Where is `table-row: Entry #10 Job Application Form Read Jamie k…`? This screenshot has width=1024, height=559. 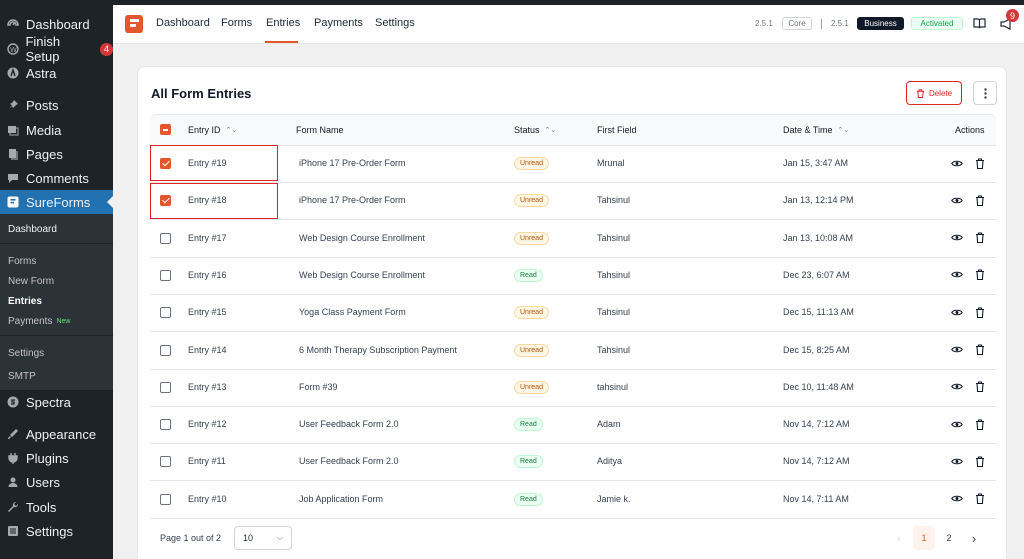
table-row: Entry #10 Job Application Form Read Jamie k… is located at coordinates (573, 500).